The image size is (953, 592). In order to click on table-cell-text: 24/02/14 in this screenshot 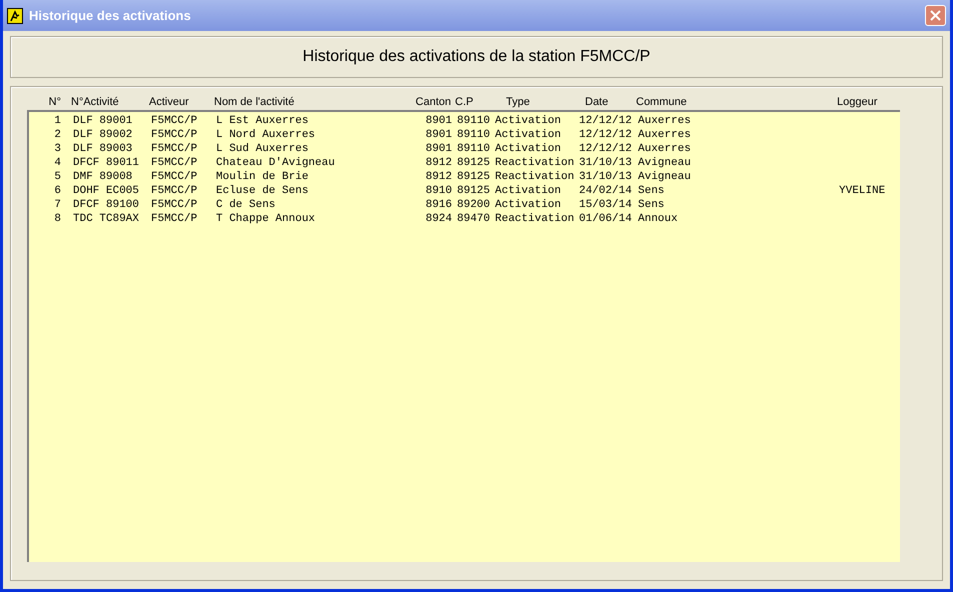, I will do `click(606, 191)`.